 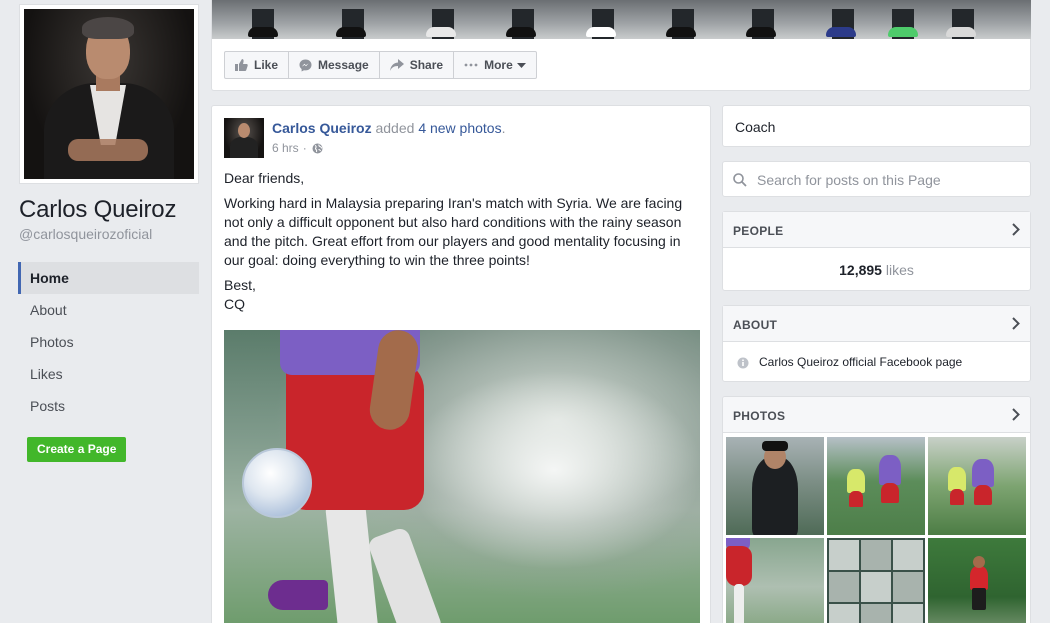 I want to click on more-label: More, so click(x=498, y=65).